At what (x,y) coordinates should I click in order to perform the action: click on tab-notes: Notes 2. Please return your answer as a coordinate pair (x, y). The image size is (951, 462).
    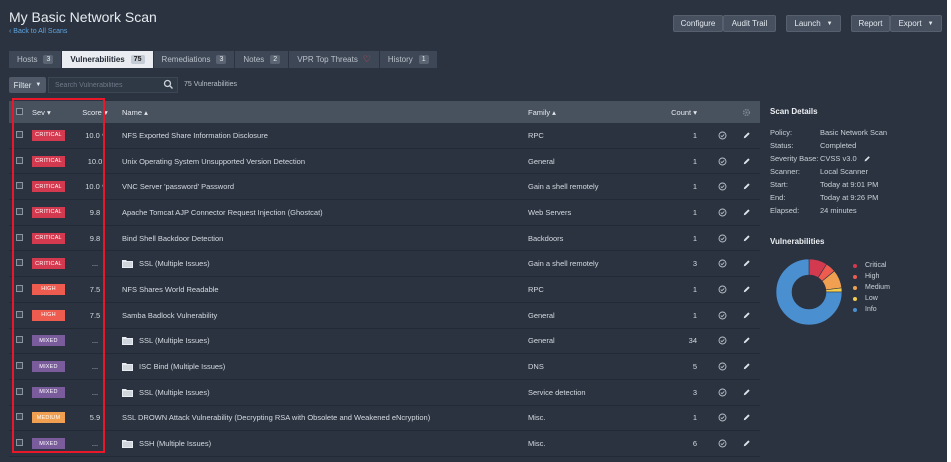
    Looking at the image, I should click on (262, 59).